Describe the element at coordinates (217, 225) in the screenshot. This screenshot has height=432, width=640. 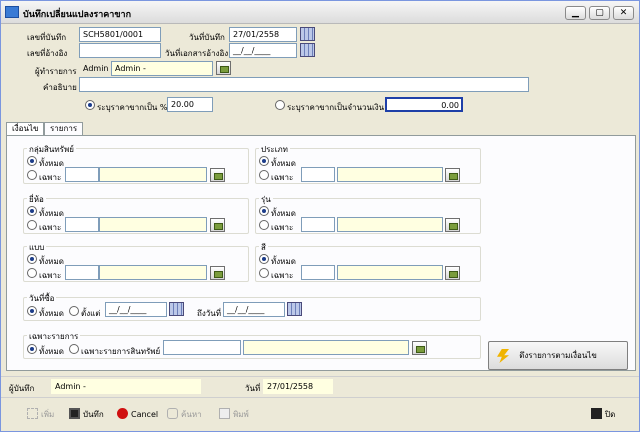
I see `brand-picker-icon` at that location.